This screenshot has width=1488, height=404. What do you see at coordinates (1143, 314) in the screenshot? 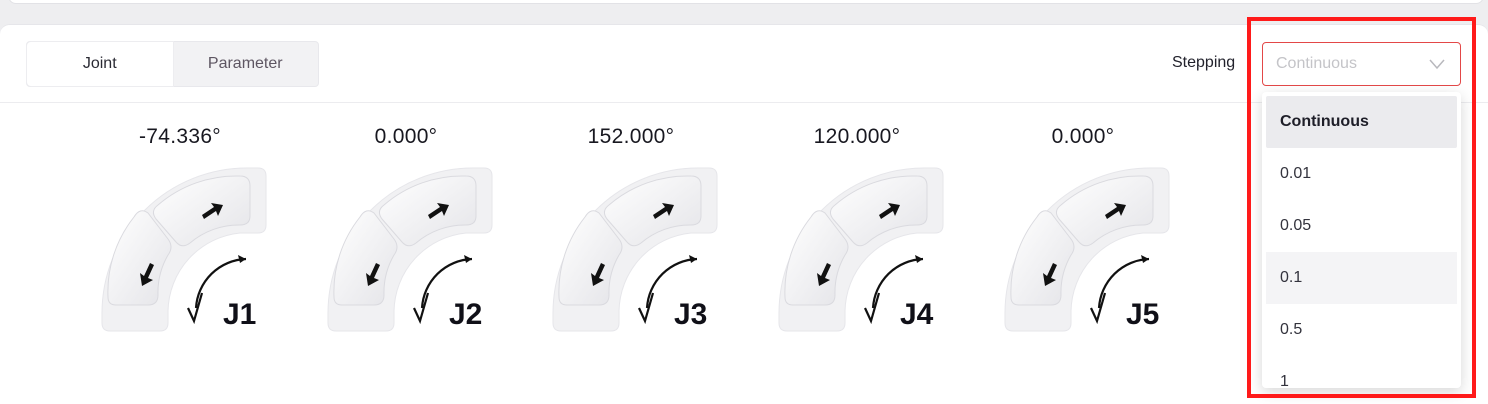
I see `joint-label: J5` at bounding box center [1143, 314].